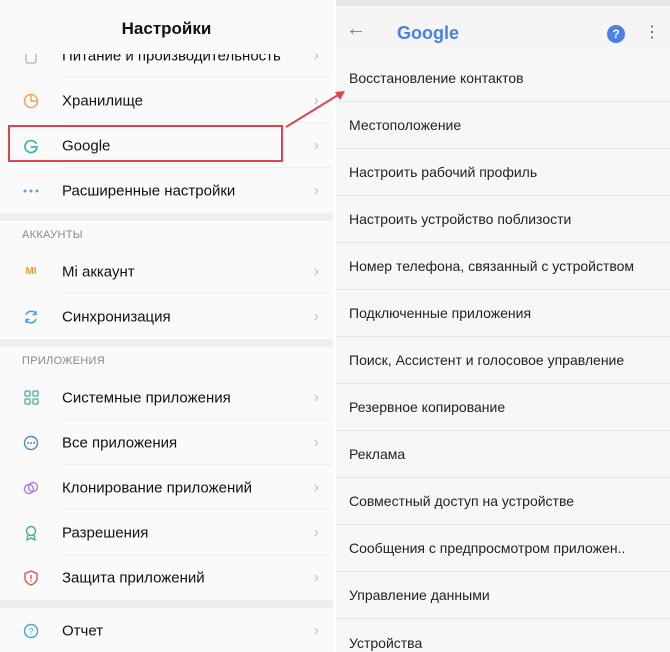 The image size is (670, 652). What do you see at coordinates (157, 487) in the screenshot?
I see `settings-item-label: Клонирование приложений` at bounding box center [157, 487].